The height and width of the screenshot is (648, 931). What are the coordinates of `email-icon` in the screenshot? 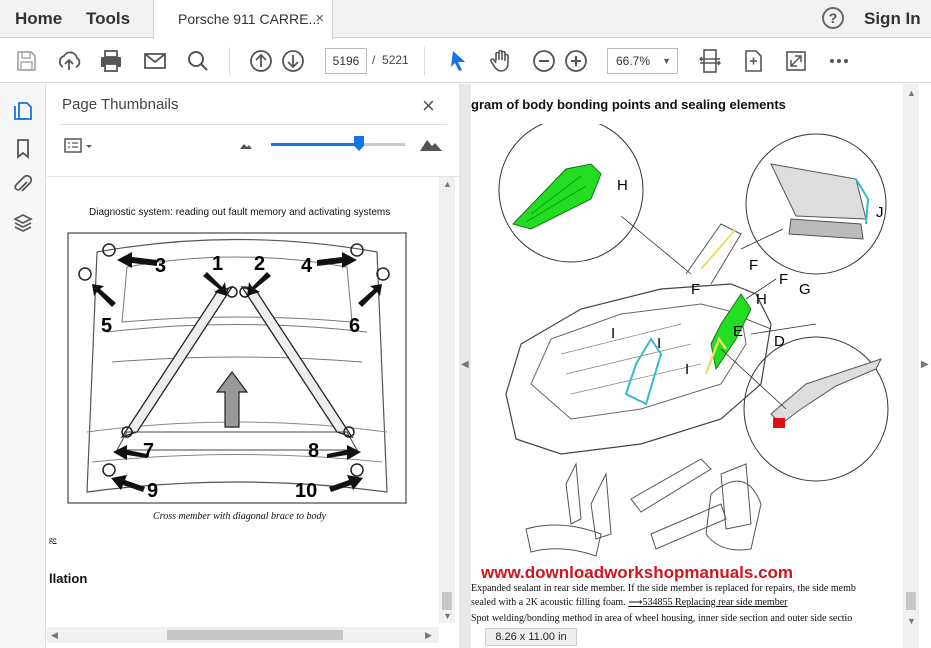 It's located at (155, 61).